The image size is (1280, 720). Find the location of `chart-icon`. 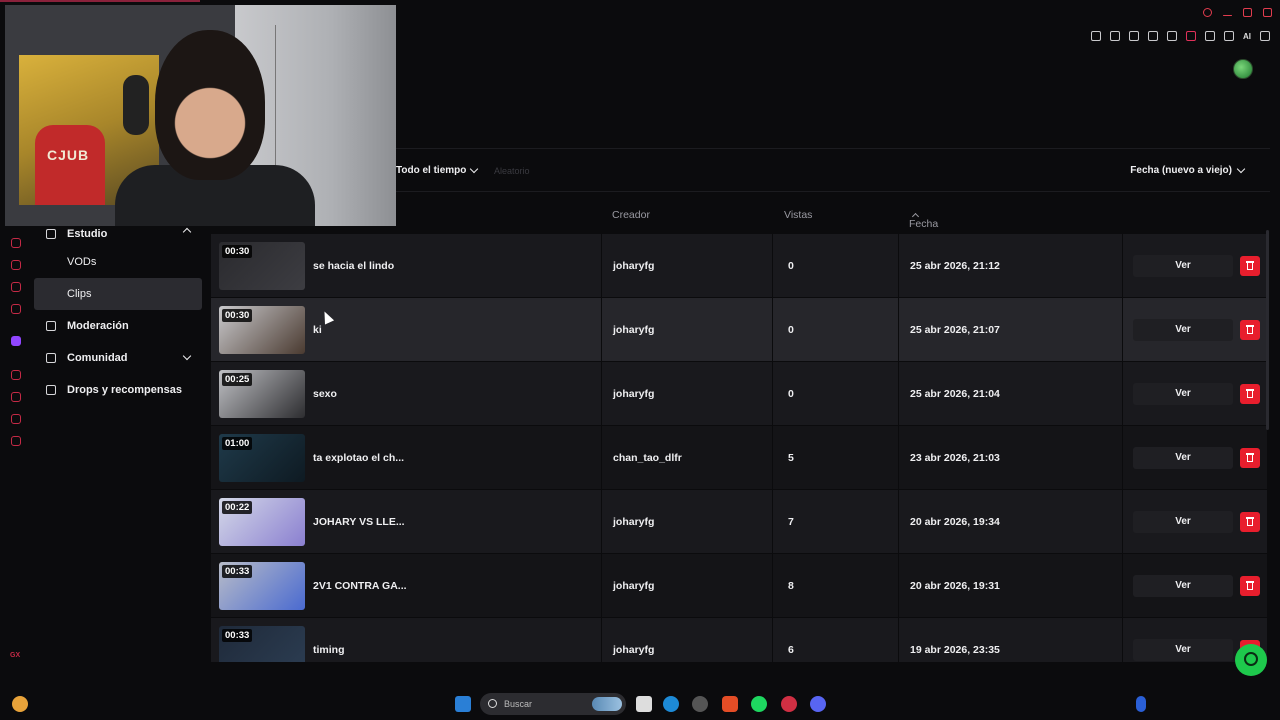

chart-icon is located at coordinates (51, 390).